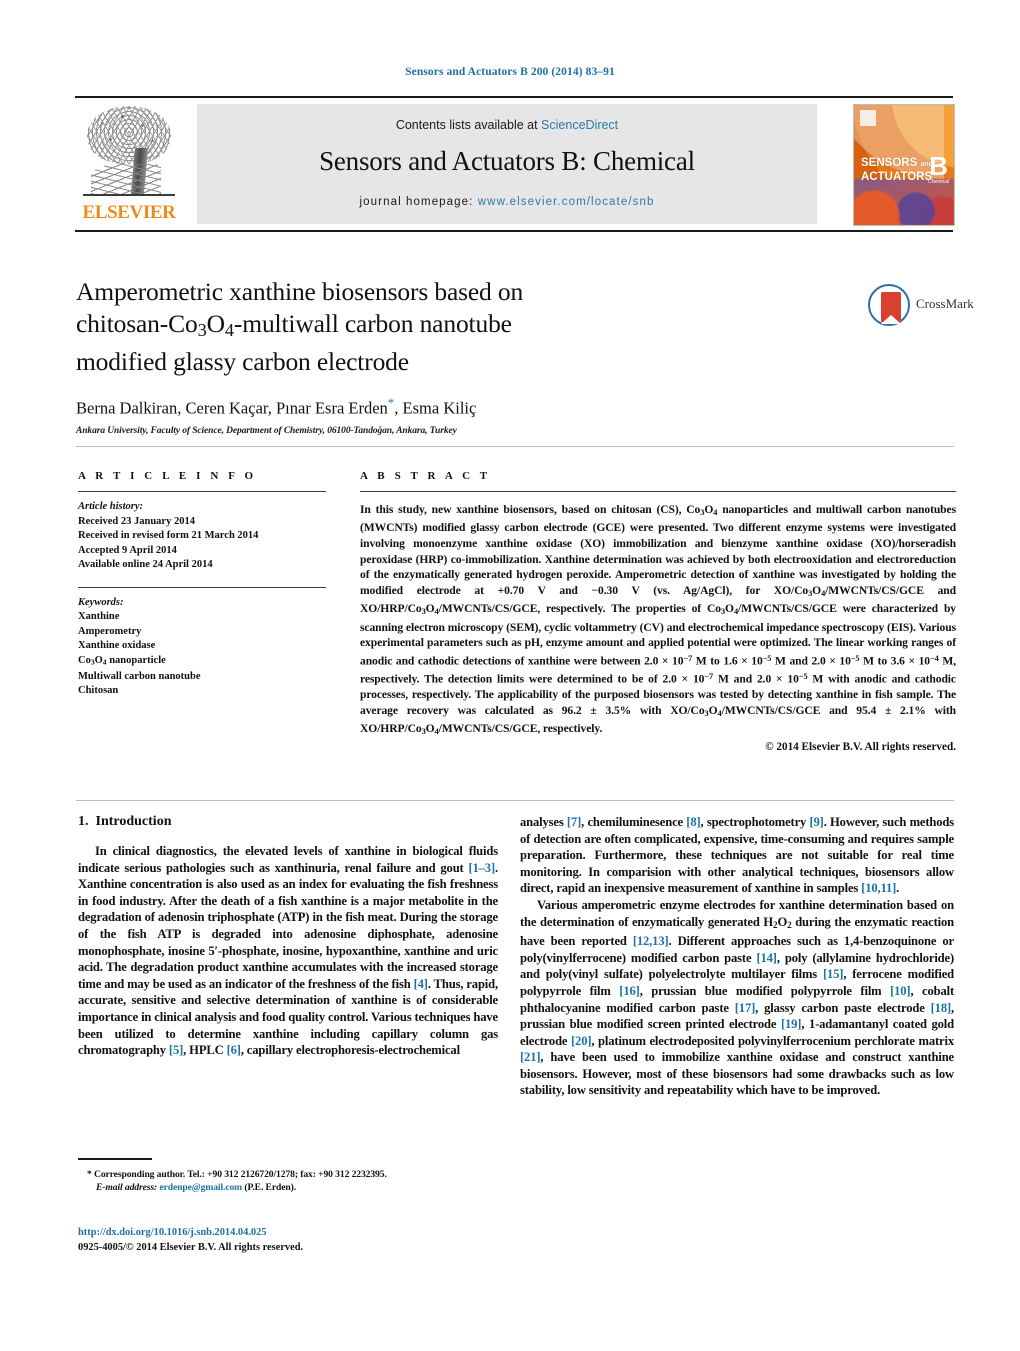 This screenshot has height=1351, width=1020. I want to click on journal-cover-thumbnail: SENSORS and ACTUATORS B Chemical, so click(904, 165).